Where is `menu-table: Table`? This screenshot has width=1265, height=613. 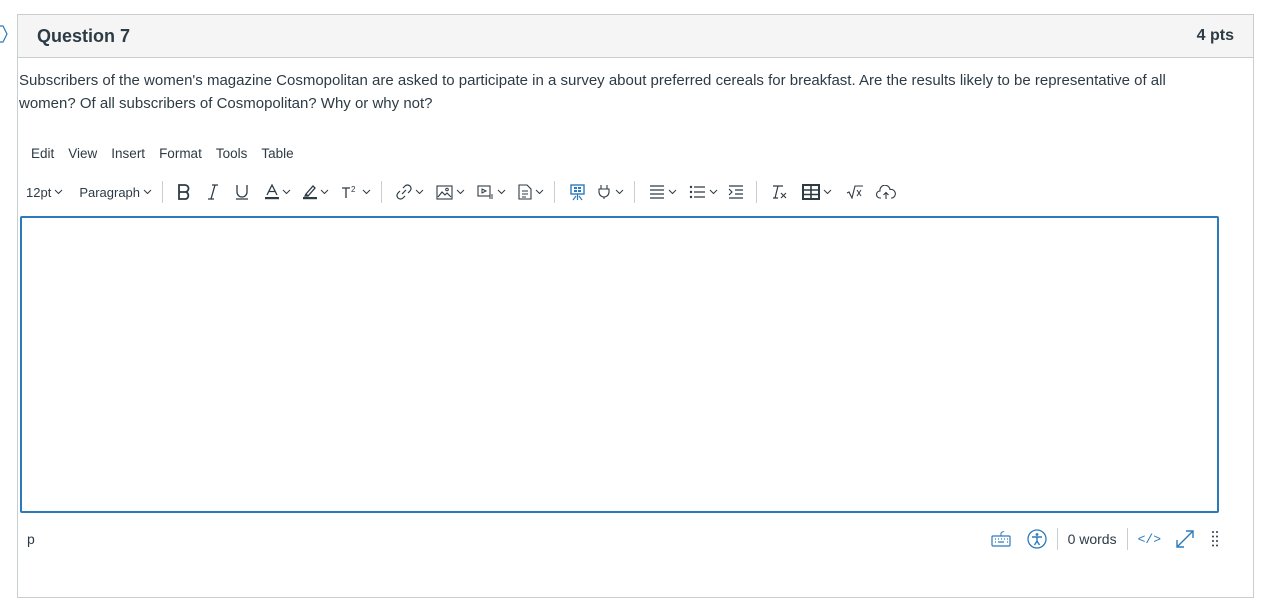
menu-table: Table is located at coordinates (277, 153).